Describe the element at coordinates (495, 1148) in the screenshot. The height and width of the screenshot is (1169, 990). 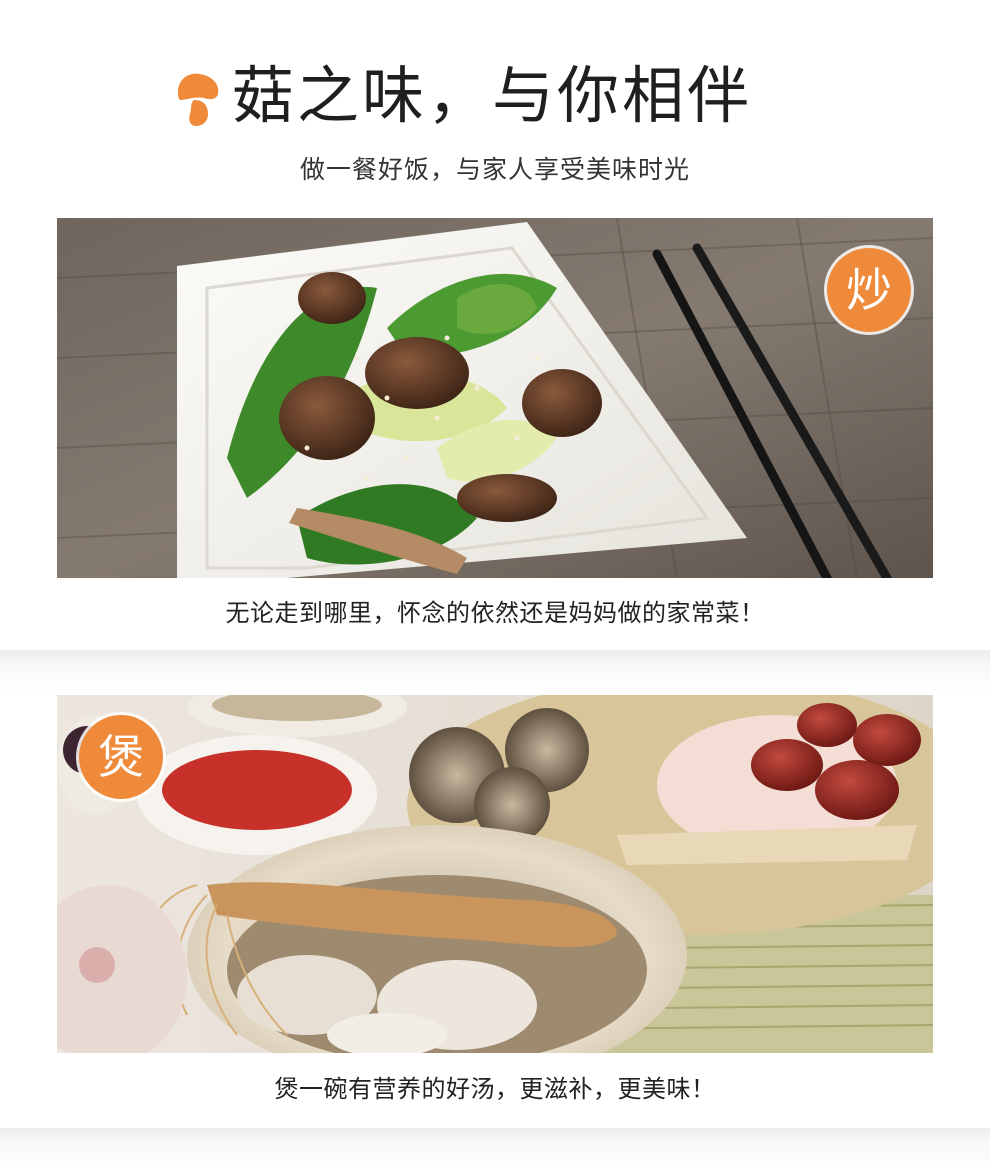
I see `section-divider-bottom` at that location.